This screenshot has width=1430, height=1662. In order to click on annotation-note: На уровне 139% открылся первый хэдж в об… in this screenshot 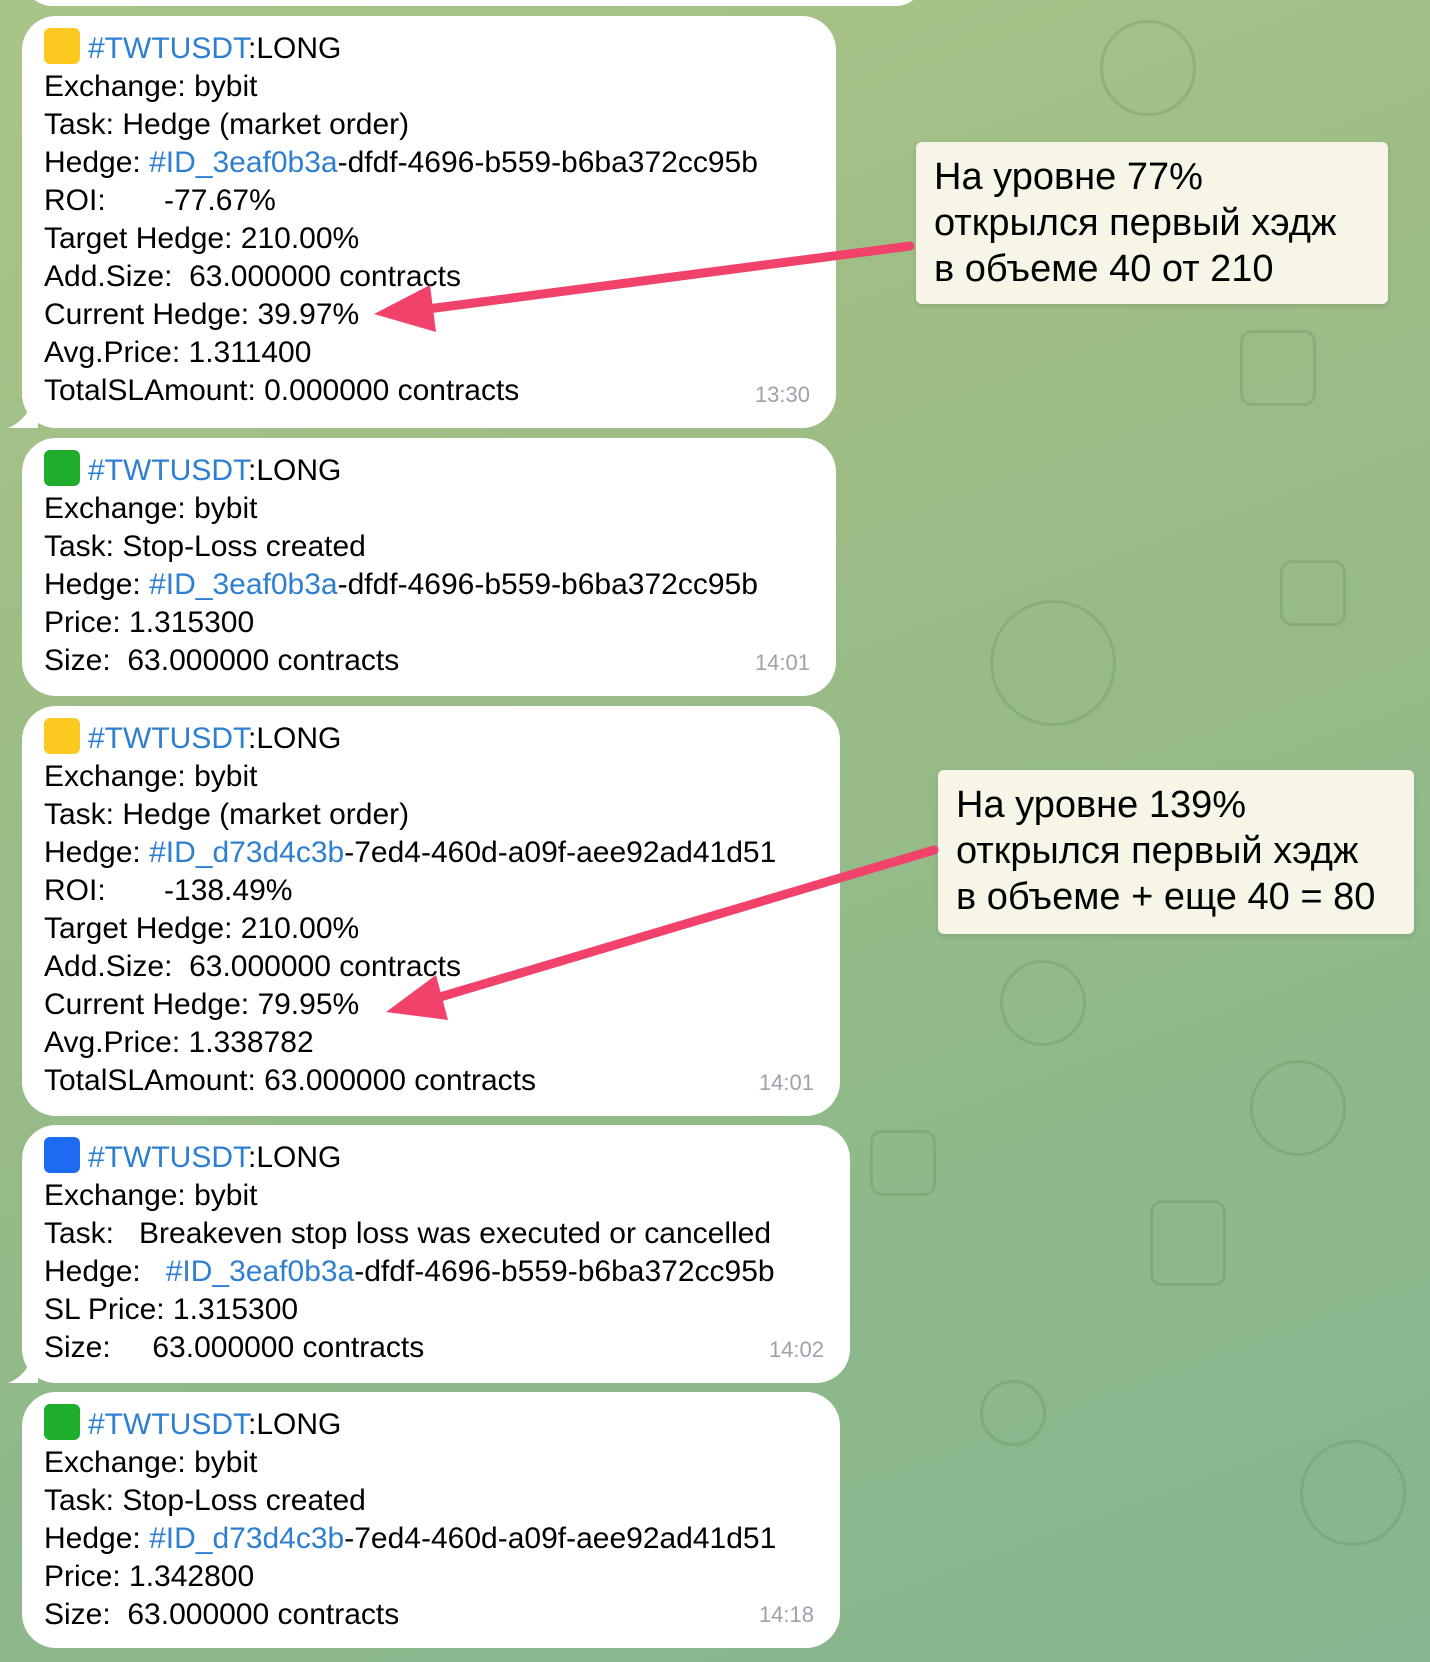, I will do `click(1176, 852)`.